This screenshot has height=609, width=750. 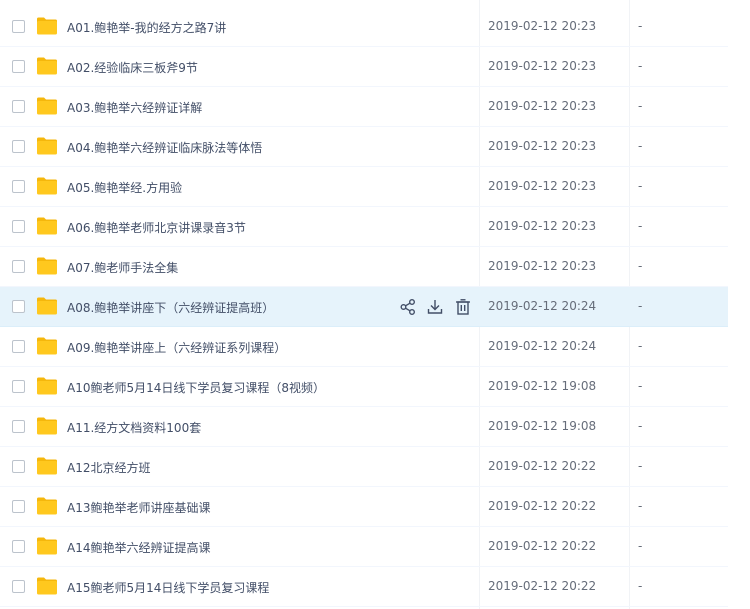 I want to click on file-row: A12北京经方班 2019-02-12 20:22 -, so click(x=364, y=467).